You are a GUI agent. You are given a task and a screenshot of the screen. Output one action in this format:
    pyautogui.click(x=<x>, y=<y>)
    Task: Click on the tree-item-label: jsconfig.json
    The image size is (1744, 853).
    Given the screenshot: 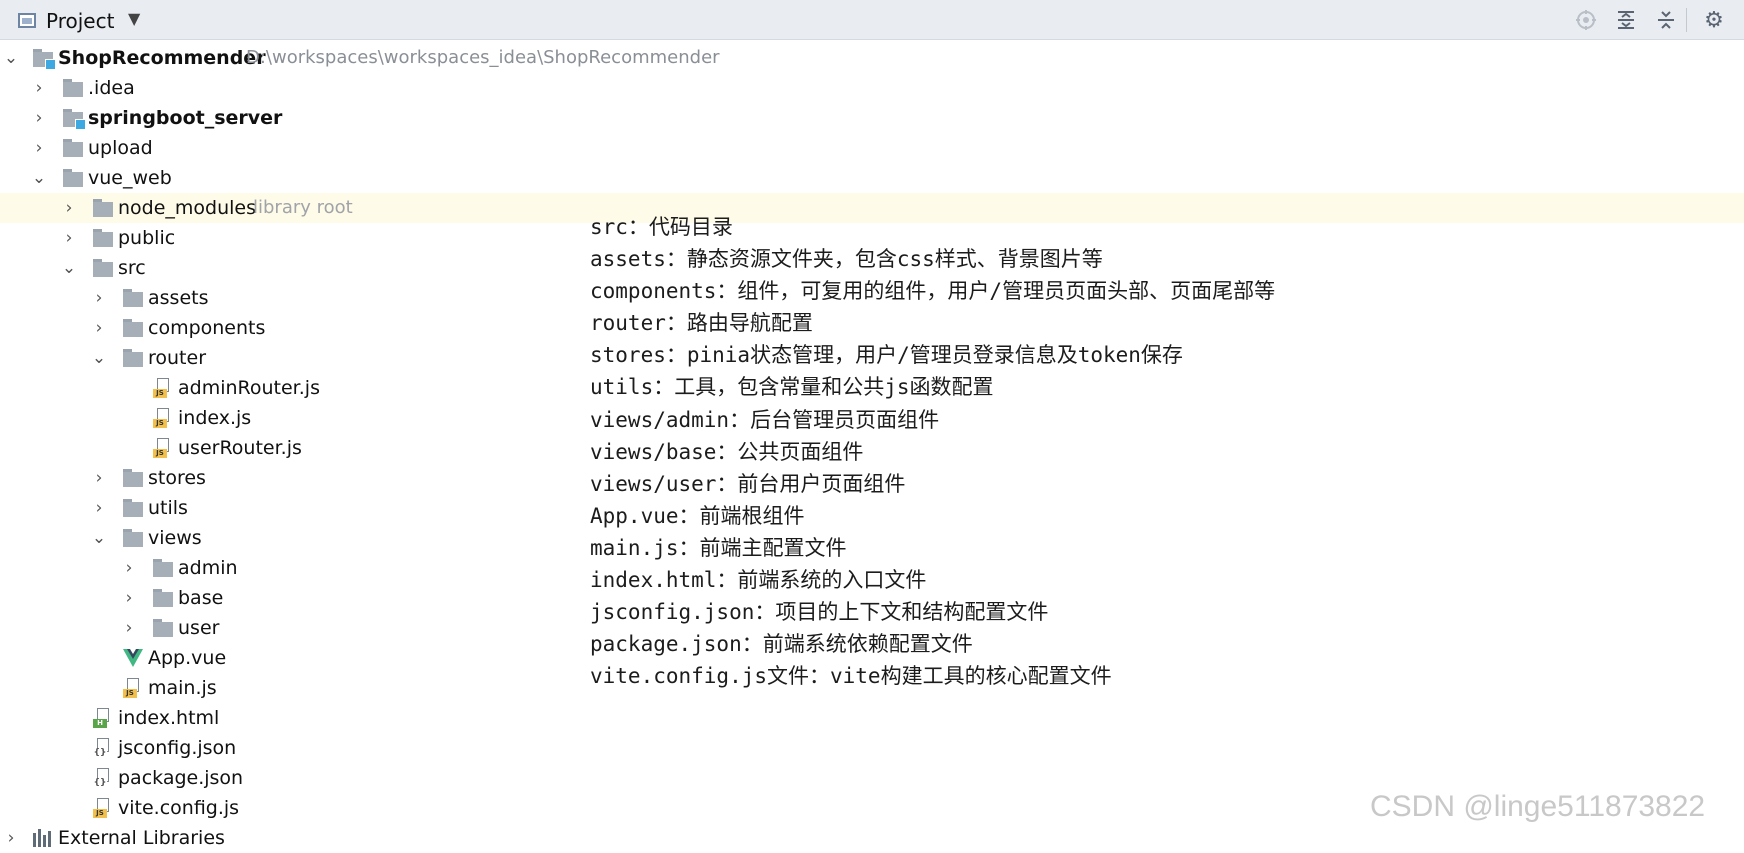 What is the action you would take?
    pyautogui.click(x=177, y=748)
    